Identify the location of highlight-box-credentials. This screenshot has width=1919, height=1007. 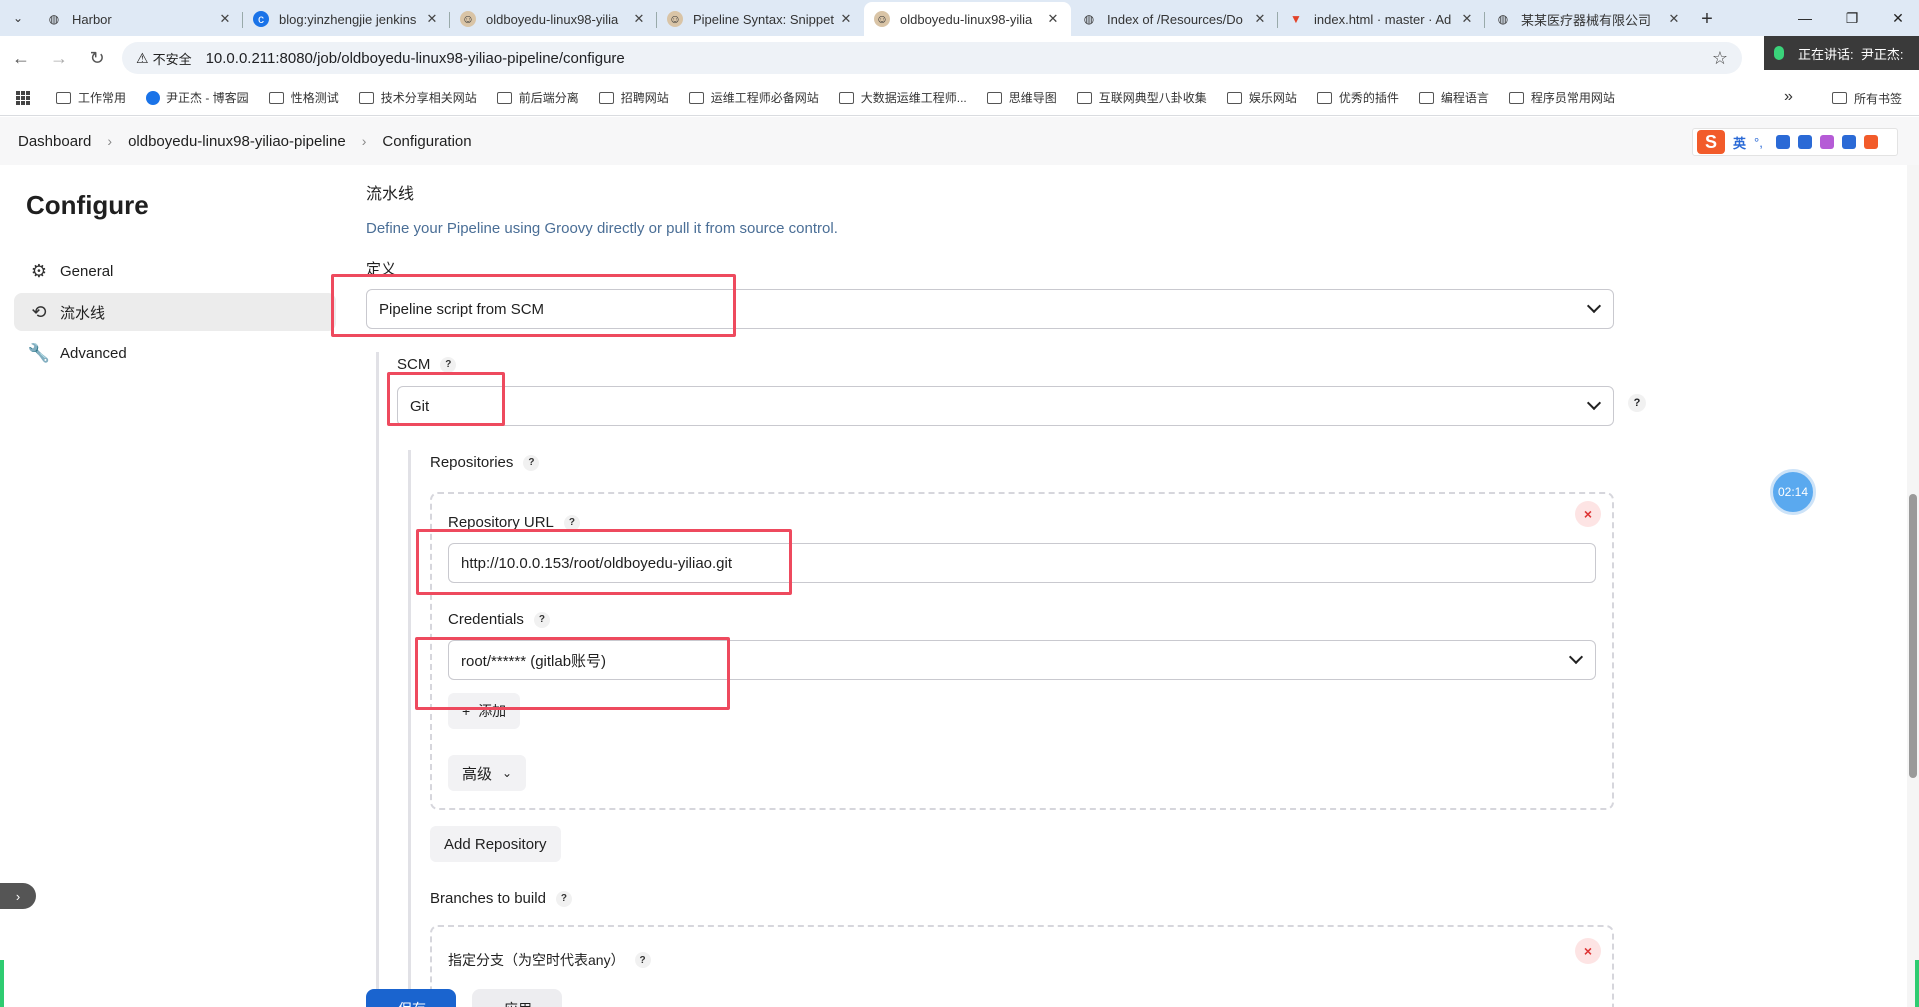
(572, 673).